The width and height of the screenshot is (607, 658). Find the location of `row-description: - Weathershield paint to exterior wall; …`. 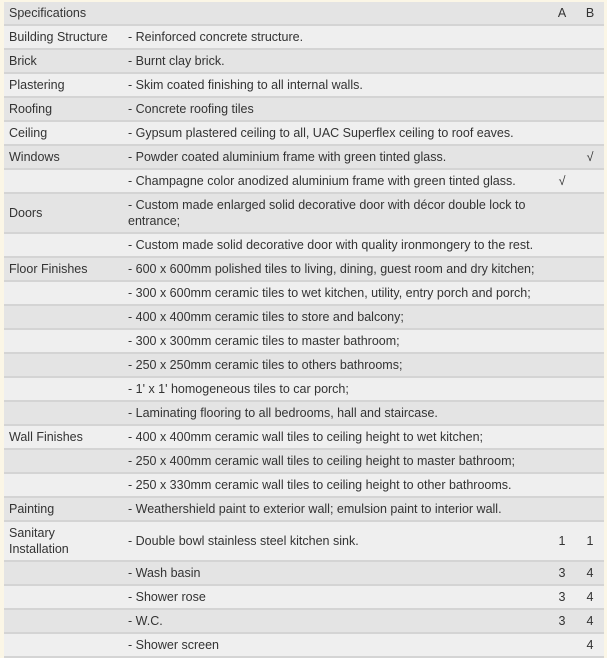

row-description: - Weathershield paint to exterior wall; … is located at coordinates (335, 509).